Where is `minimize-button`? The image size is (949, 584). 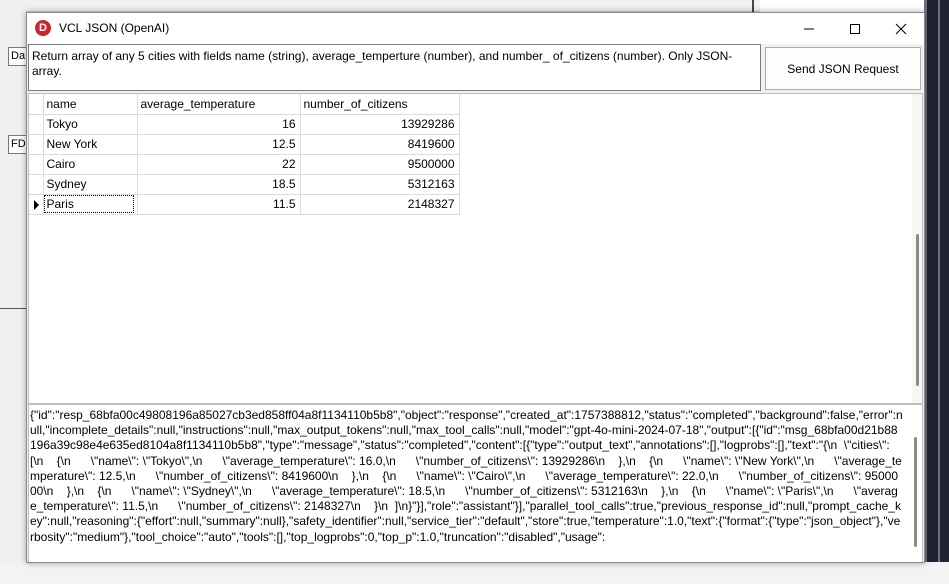 minimize-button is located at coordinates (809, 28).